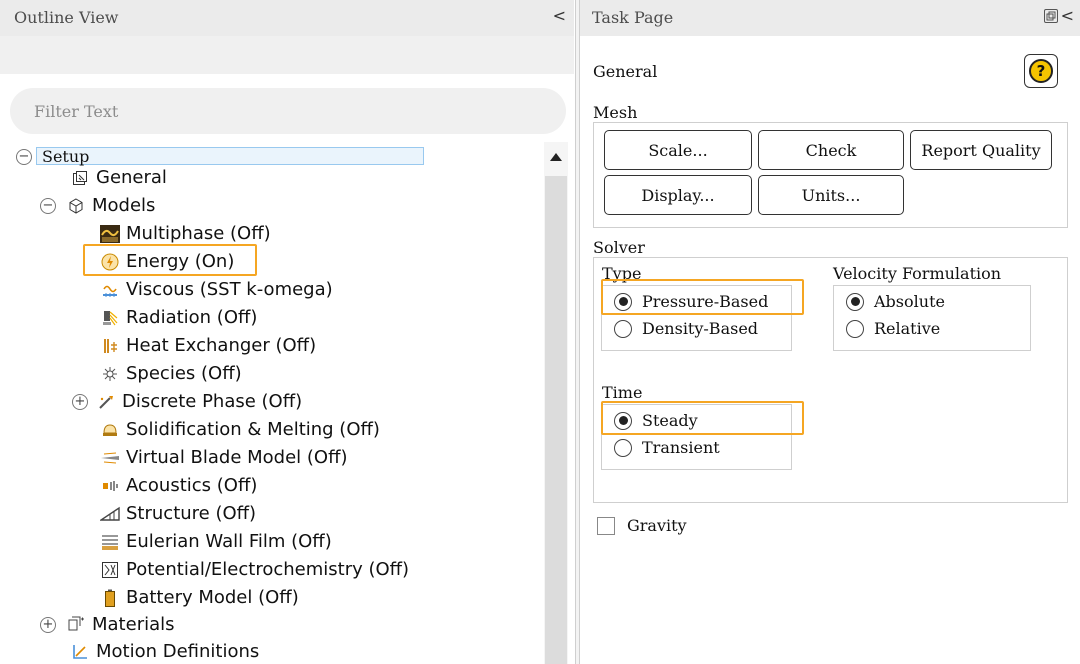  Describe the element at coordinates (110, 374) in the screenshot. I see `species-icon` at that location.